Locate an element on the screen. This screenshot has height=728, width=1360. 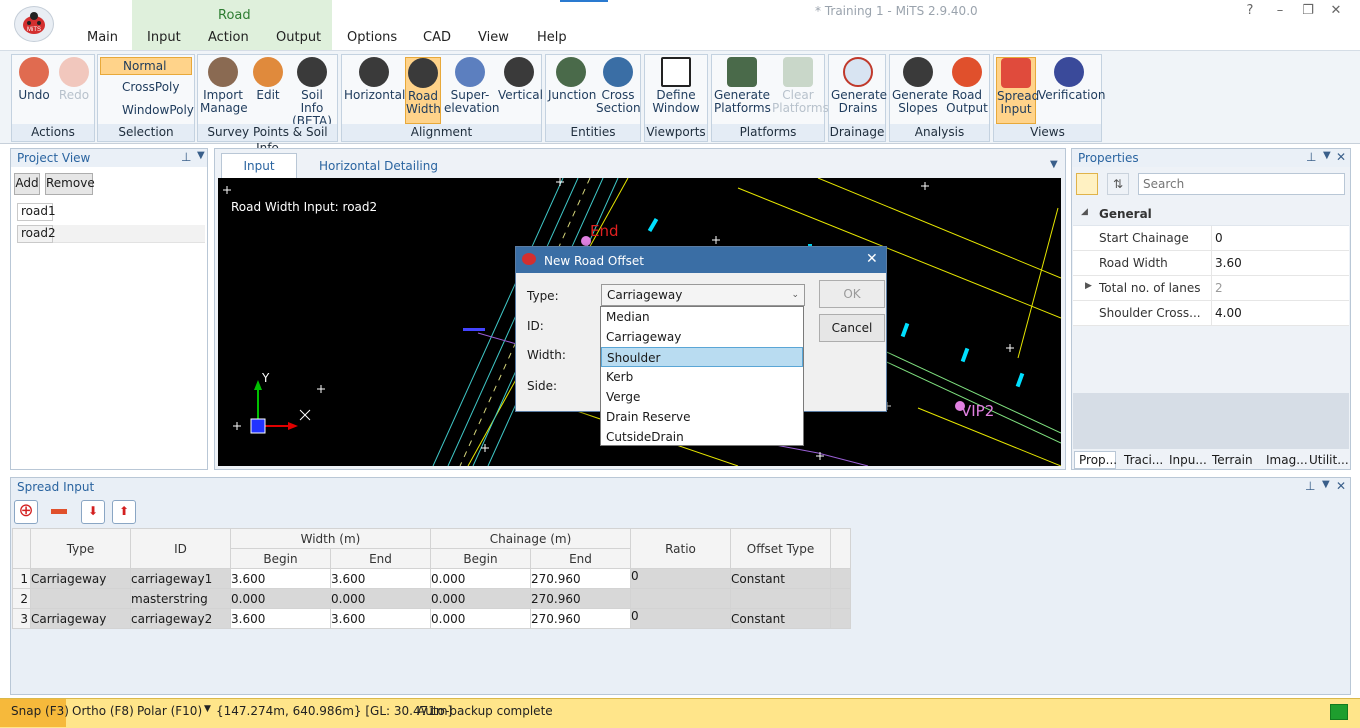
crosspoly-button: CrossPoly is located at coordinates (146, 87).